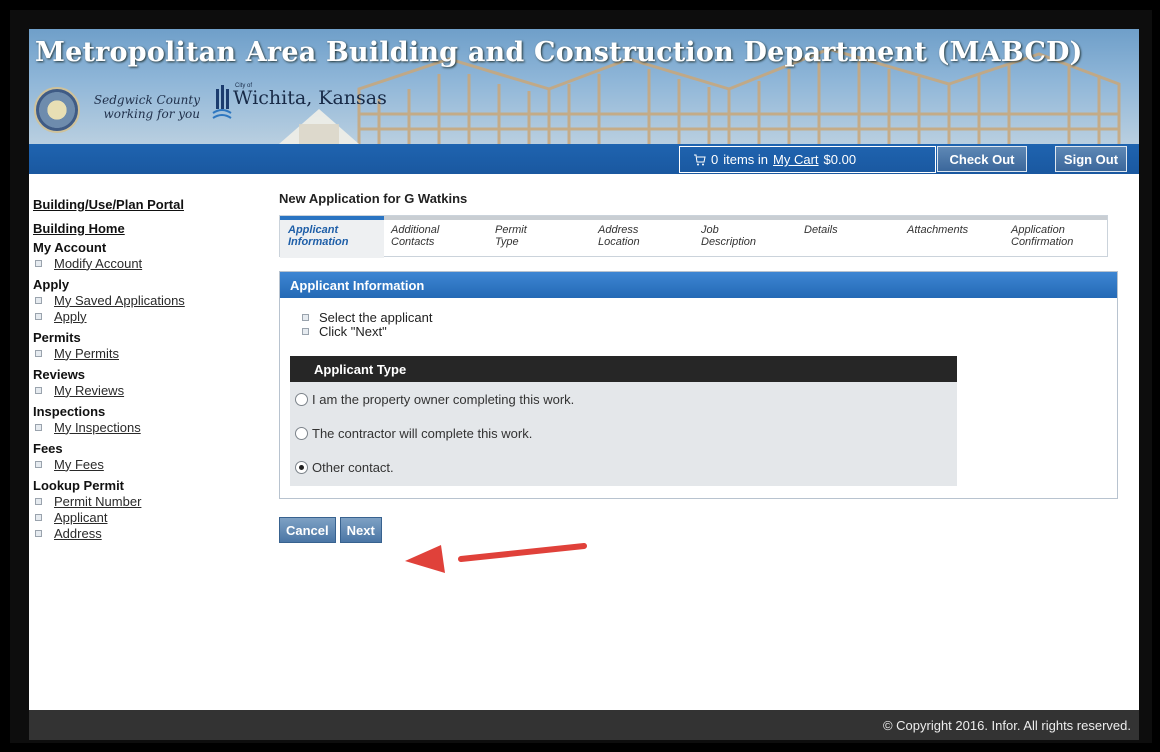 The height and width of the screenshot is (752, 1160). Describe the element at coordinates (623, 433) in the screenshot. I see `option-contractor: The contractor will complete this work.` at that location.